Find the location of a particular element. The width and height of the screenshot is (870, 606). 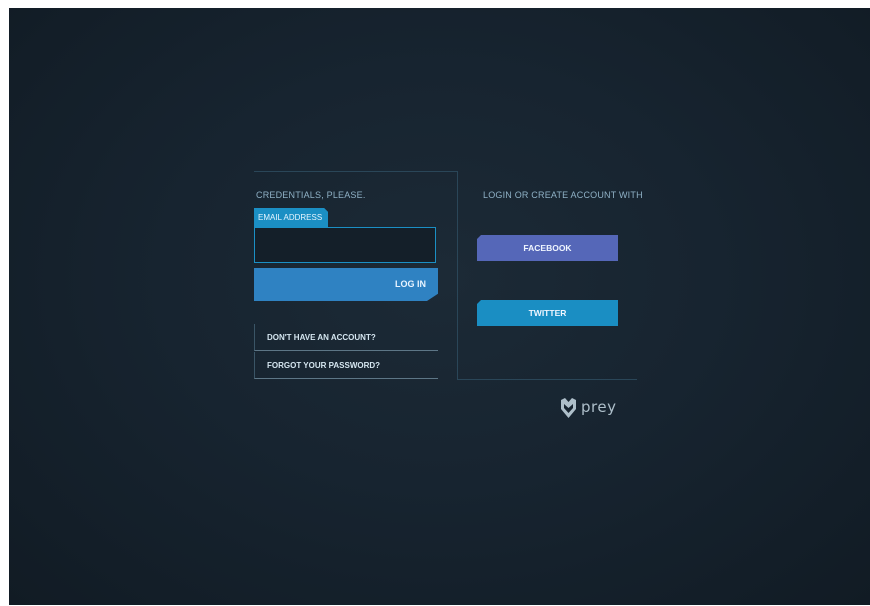

twitter-login-button: TWITTER is located at coordinates (547, 313).